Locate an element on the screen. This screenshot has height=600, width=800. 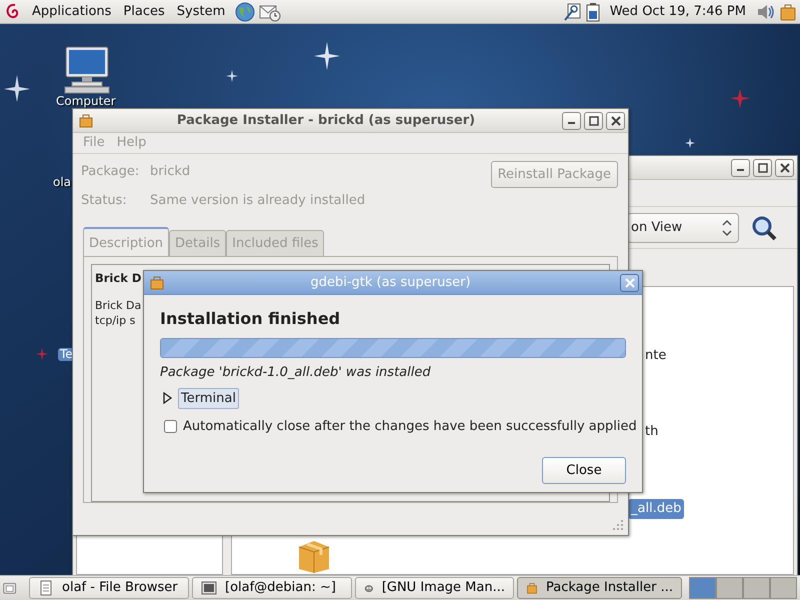
desktop-icon-label: Computer is located at coordinates (86, 101).